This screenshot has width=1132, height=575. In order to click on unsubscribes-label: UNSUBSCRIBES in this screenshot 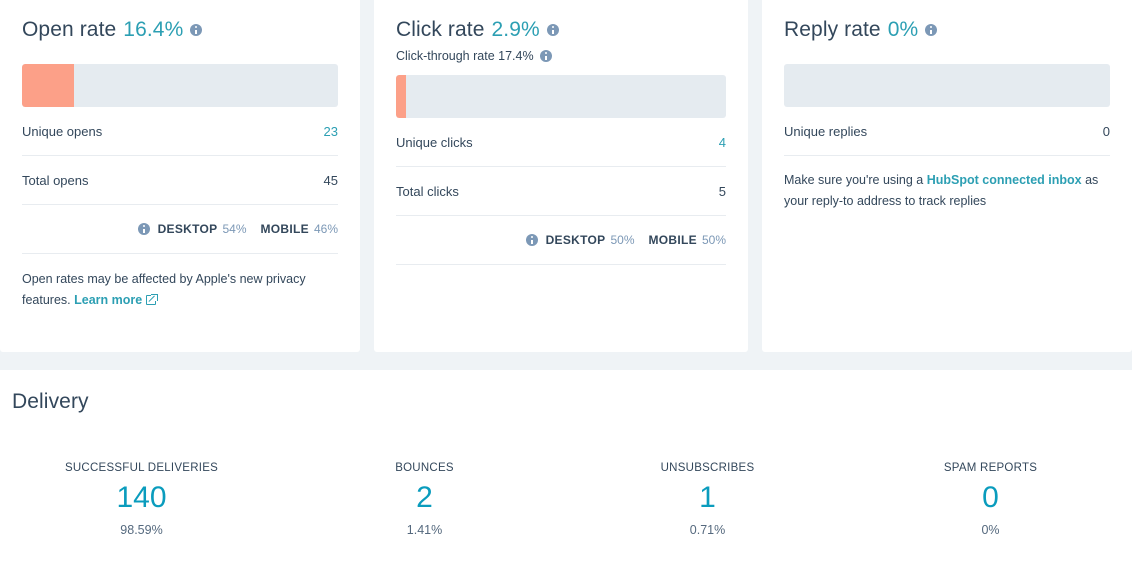, I will do `click(707, 468)`.